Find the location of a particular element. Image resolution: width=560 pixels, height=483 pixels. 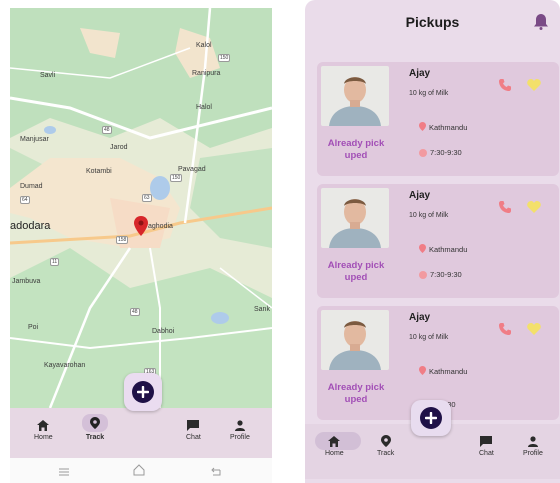

map-place-label: aghodia is located at coordinates (160, 226).